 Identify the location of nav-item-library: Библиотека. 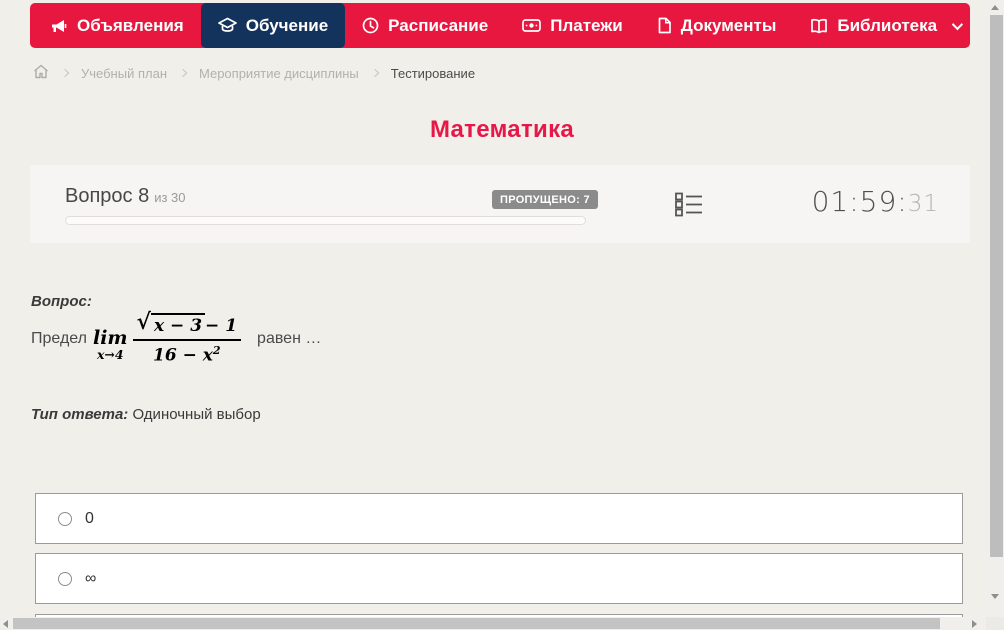
(885, 25).